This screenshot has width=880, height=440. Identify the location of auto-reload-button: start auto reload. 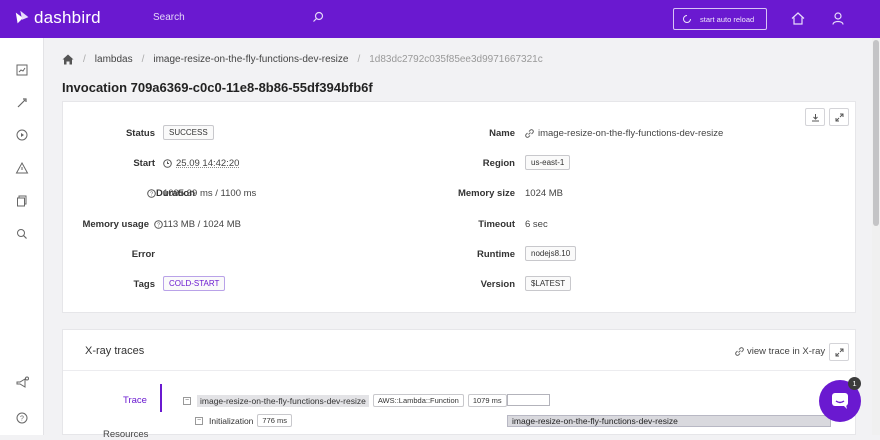
(720, 19).